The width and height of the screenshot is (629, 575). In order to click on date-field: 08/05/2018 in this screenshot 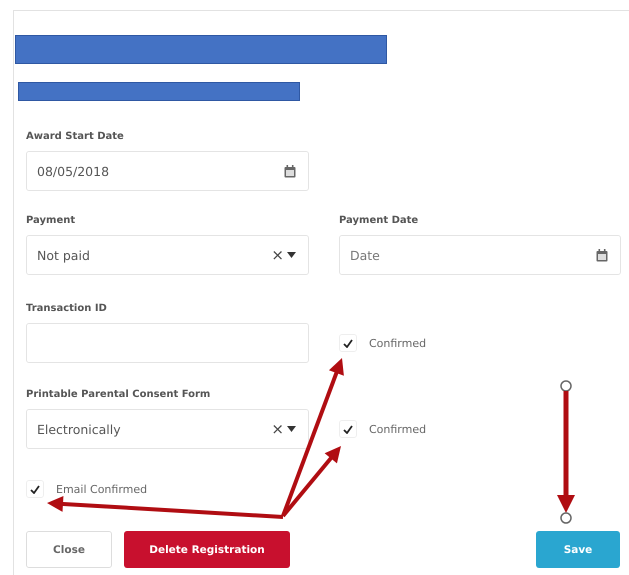, I will do `click(167, 171)`.